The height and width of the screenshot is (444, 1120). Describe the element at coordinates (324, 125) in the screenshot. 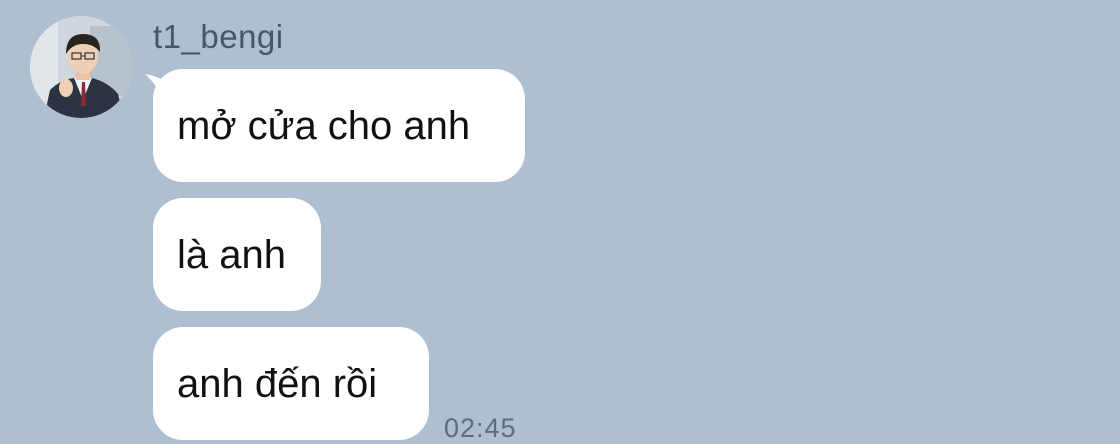

I see `message-text: mở cửa cho anh` at that location.